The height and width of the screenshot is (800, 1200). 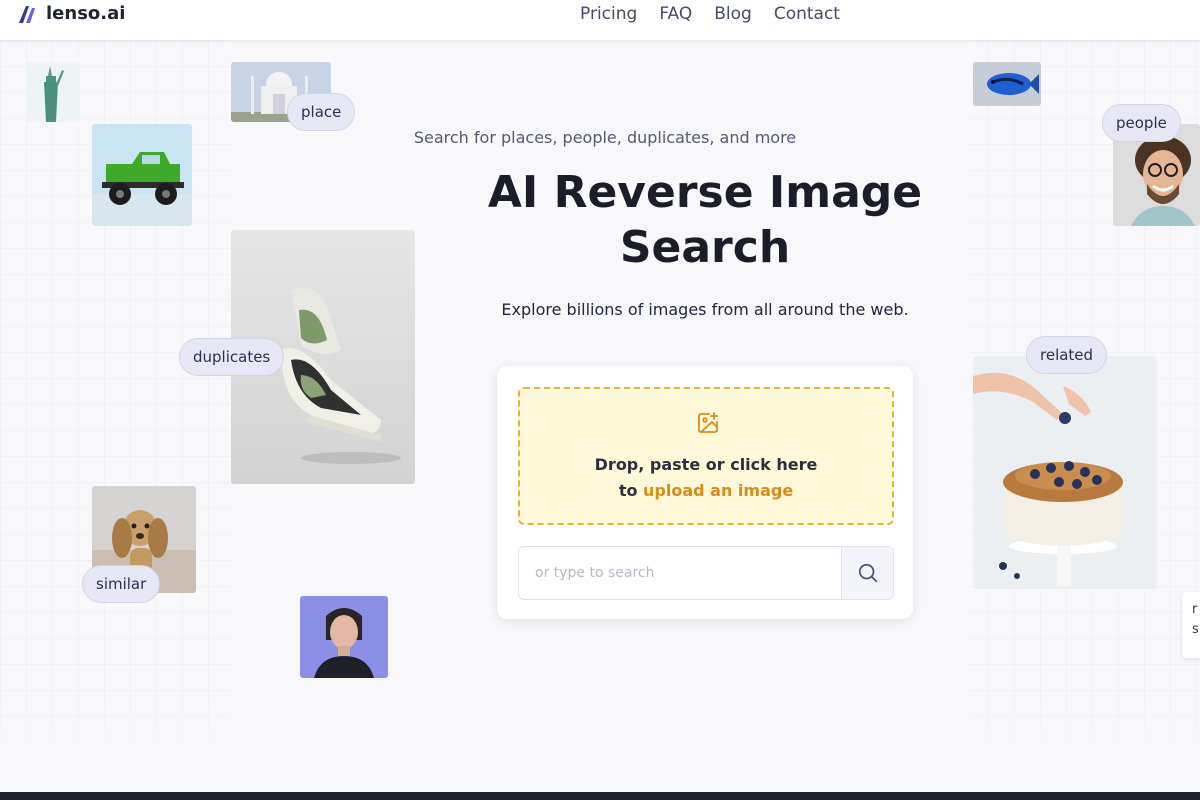 I want to click on search-bar, so click(x=706, y=573).